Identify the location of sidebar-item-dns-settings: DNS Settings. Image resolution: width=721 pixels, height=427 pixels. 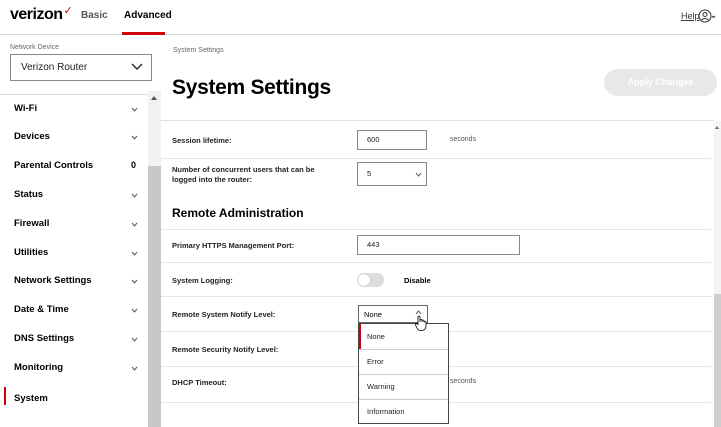
(73, 339).